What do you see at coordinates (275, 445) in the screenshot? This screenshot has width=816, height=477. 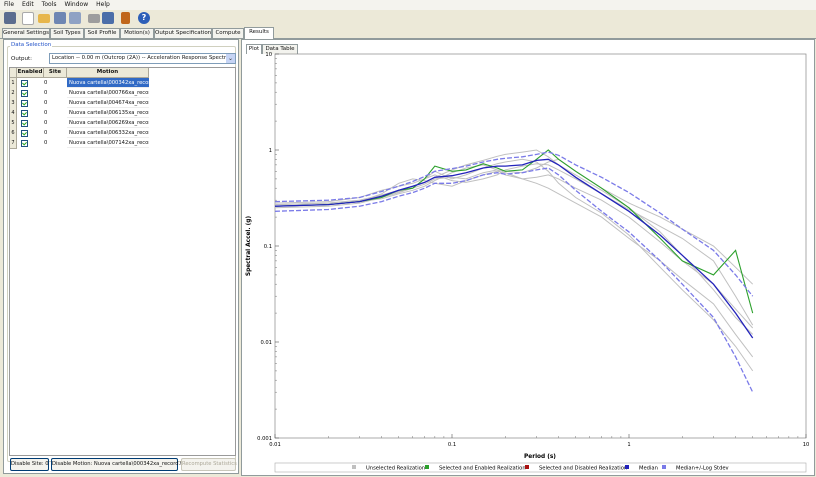 I see `x-tick-label: 0.01` at bounding box center [275, 445].